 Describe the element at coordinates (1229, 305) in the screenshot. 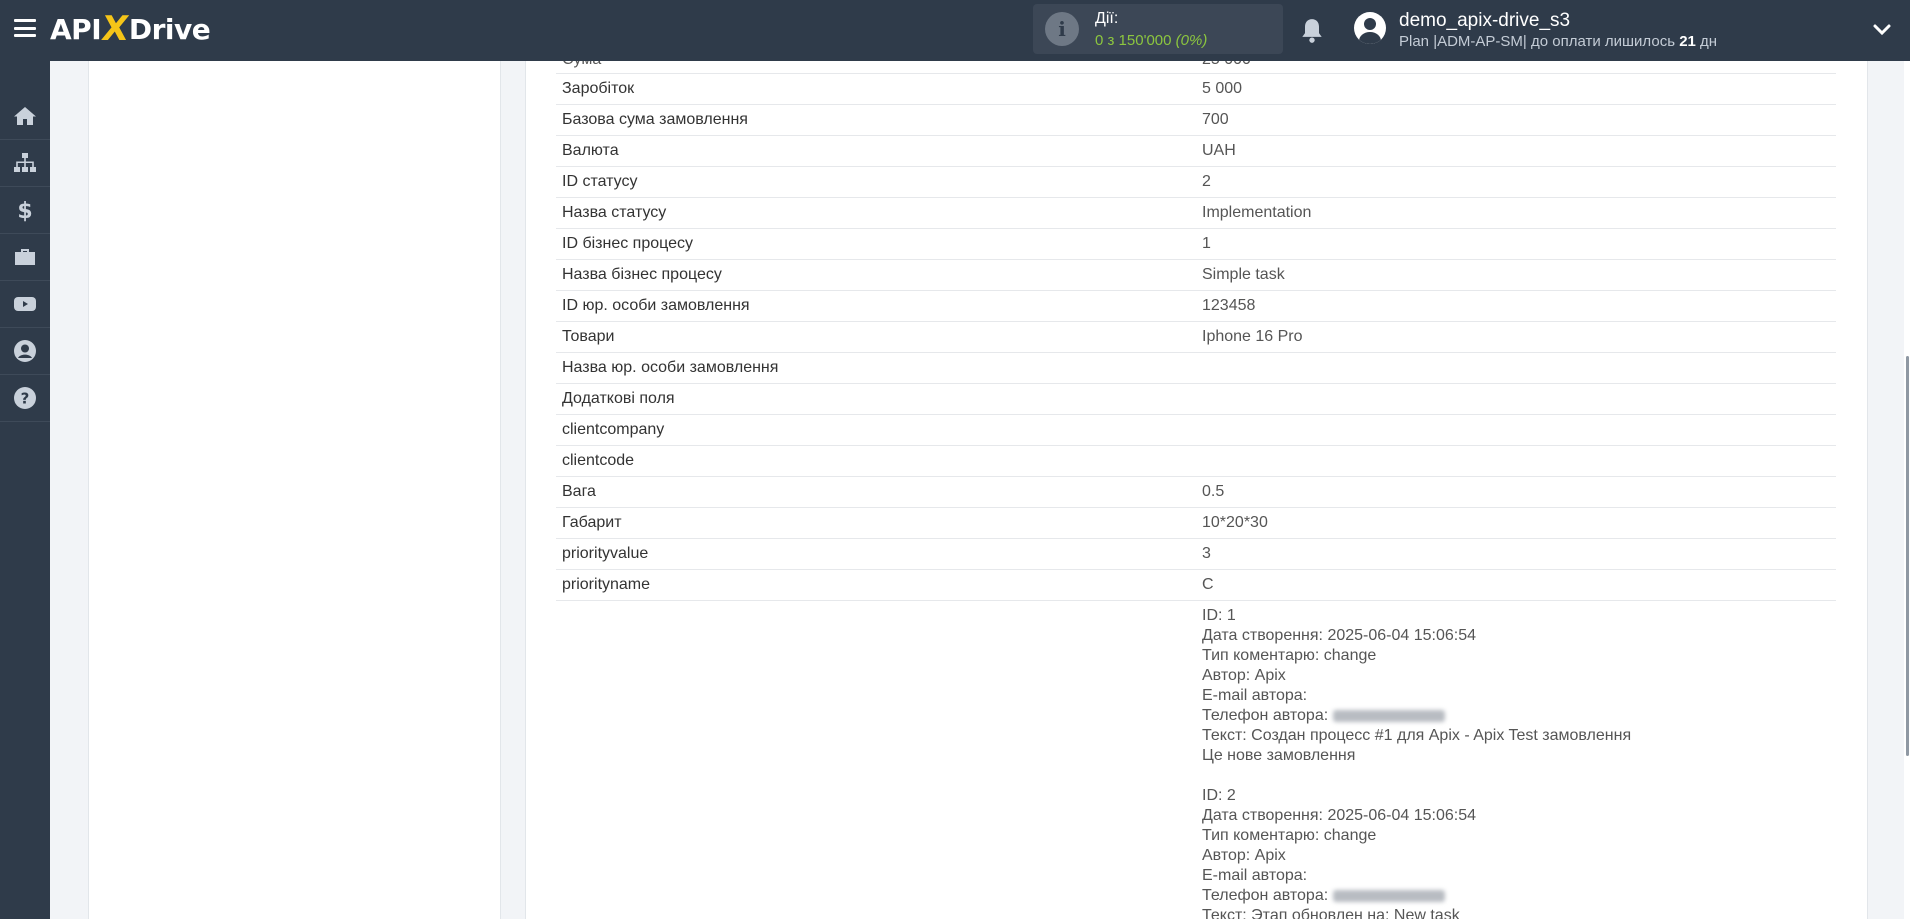

I see `field-value: 123458` at that location.